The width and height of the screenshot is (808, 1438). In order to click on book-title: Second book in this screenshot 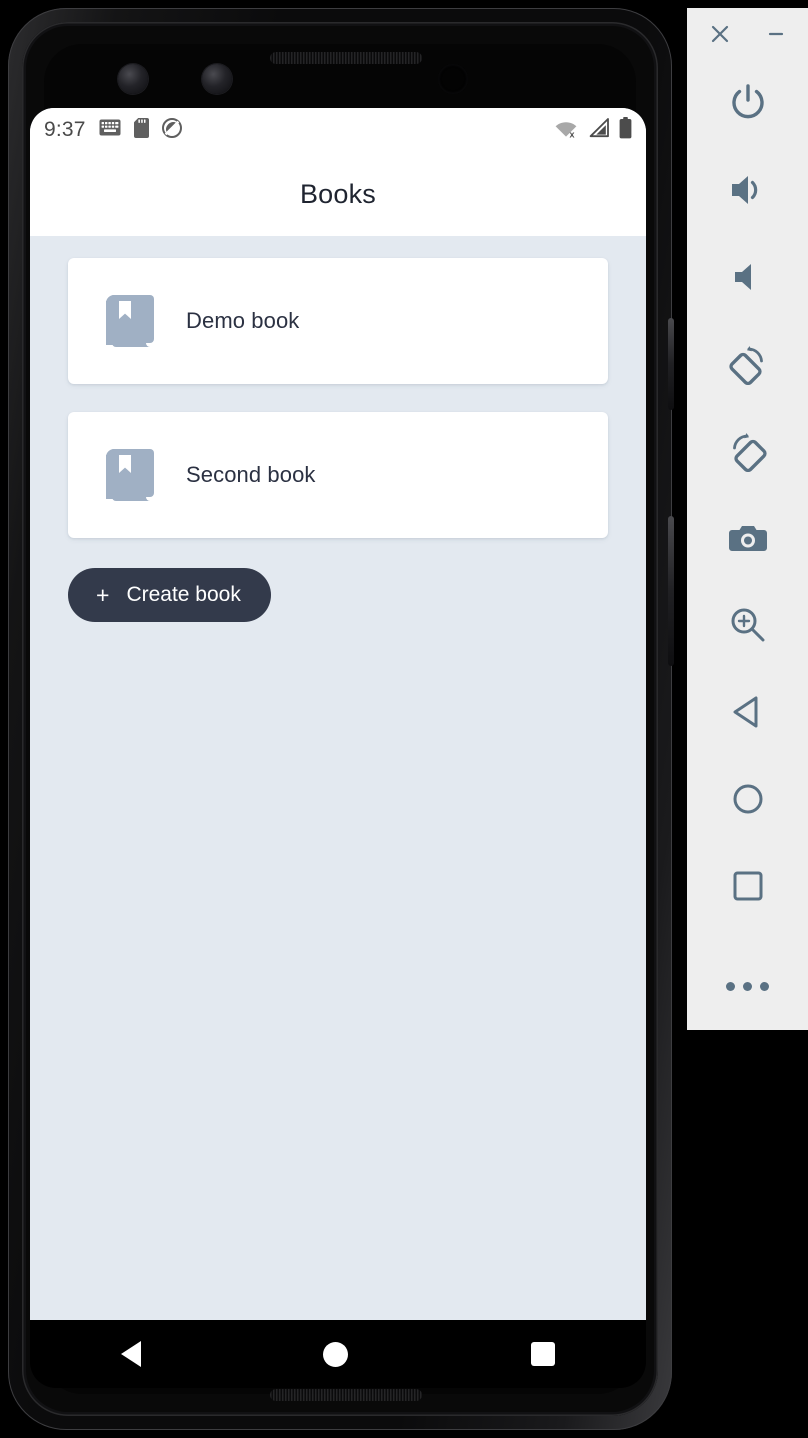, I will do `click(251, 474)`.